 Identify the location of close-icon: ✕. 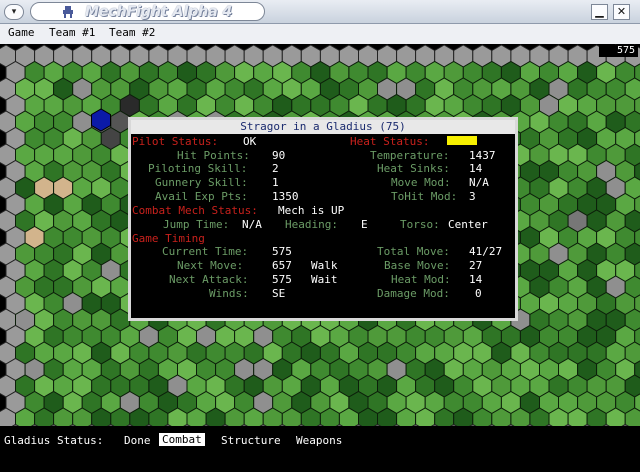
(621, 11).